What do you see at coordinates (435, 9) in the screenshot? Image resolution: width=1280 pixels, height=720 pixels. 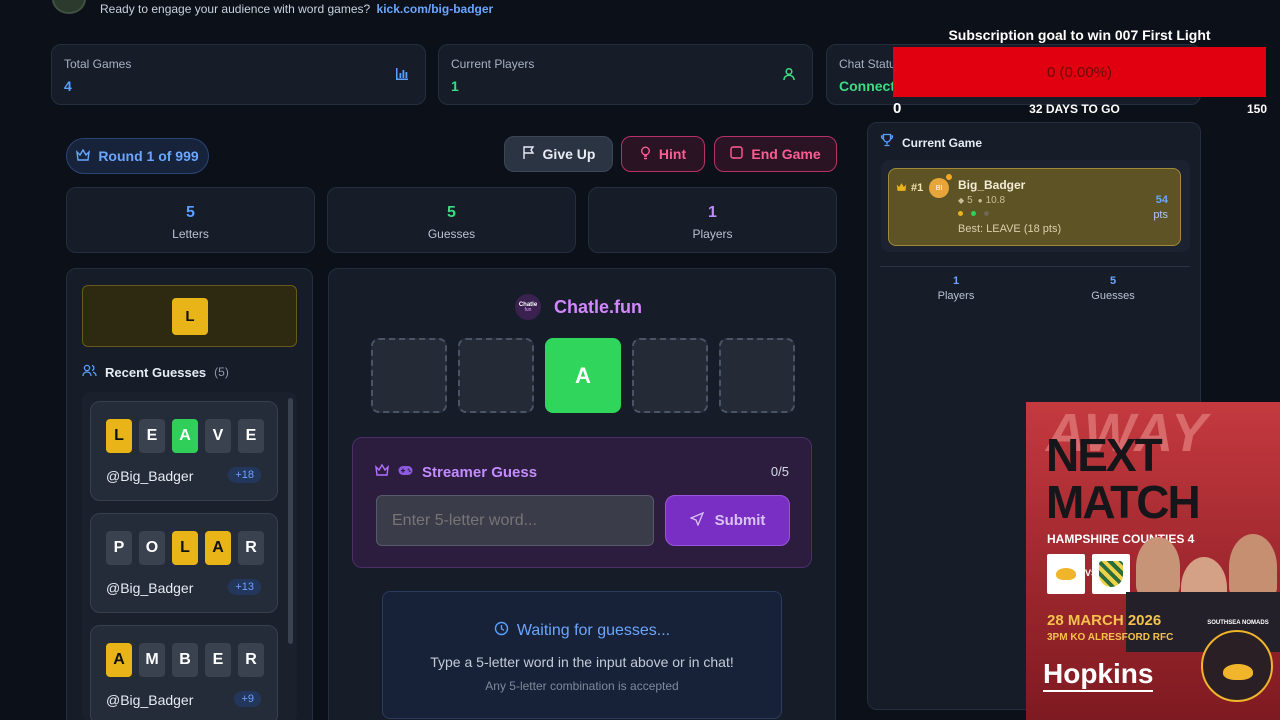 I see `channel-link: kick.com/big-badger` at bounding box center [435, 9].